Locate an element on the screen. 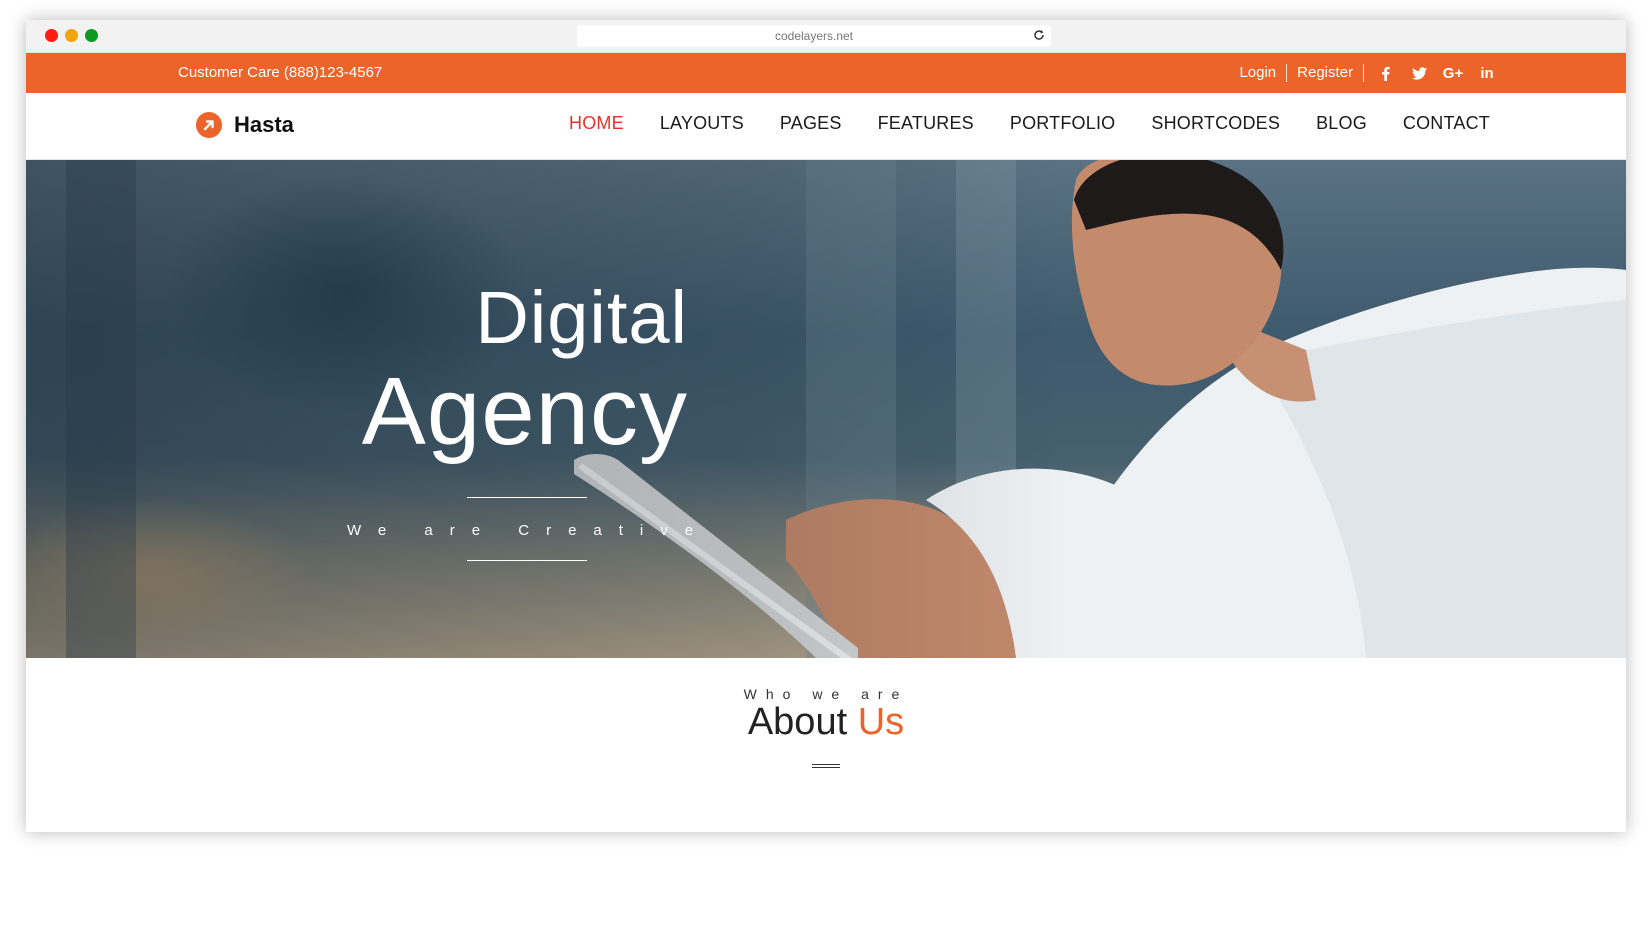 This screenshot has width=1648, height=928. url-text: codelayers.net is located at coordinates (814, 36).